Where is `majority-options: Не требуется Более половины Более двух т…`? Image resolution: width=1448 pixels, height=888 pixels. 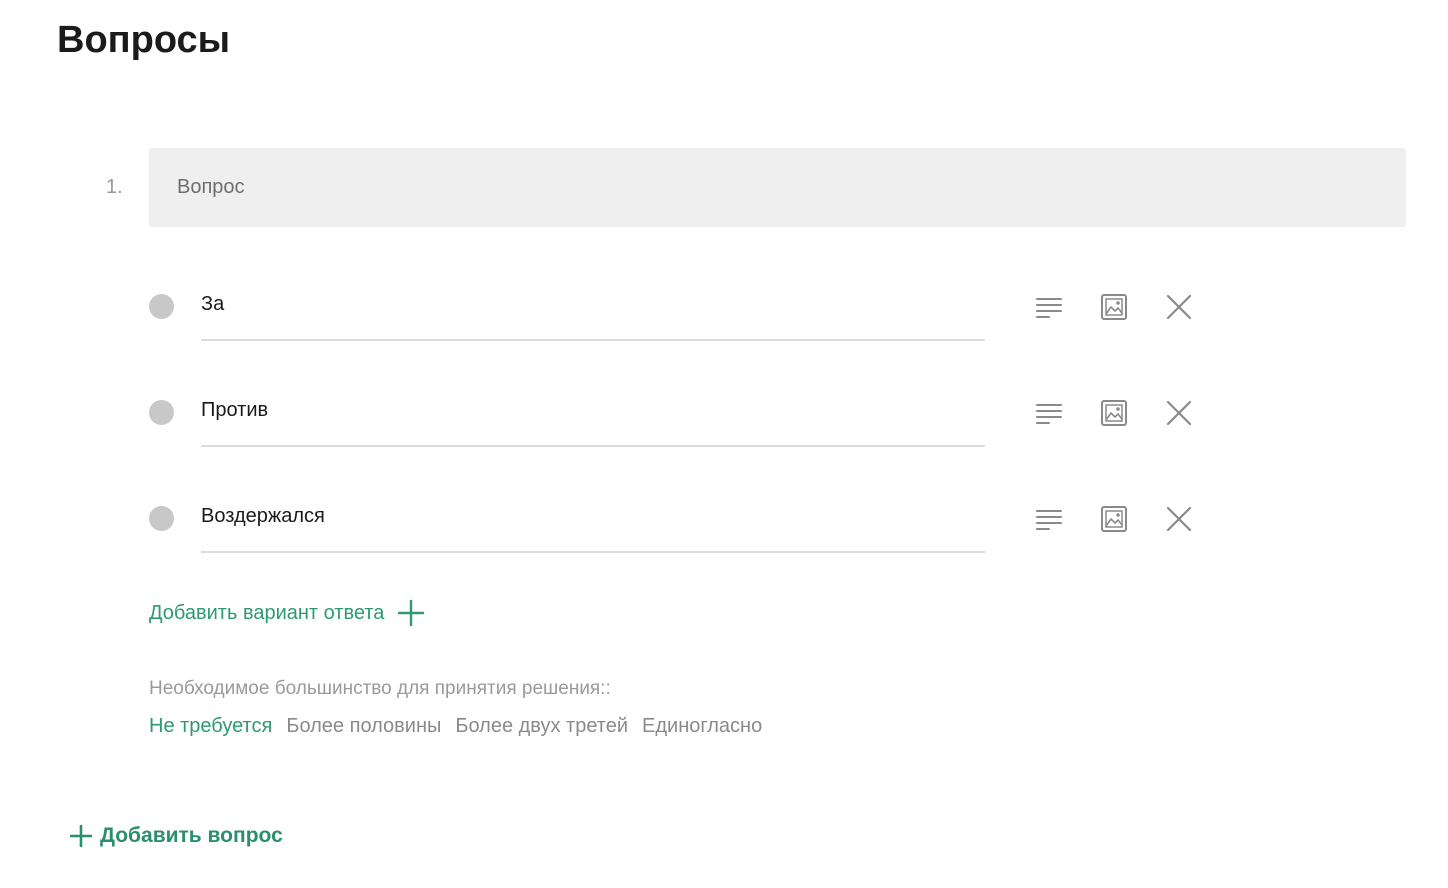
majority-options: Не требуется Более половины Более двух т… is located at coordinates (455, 726).